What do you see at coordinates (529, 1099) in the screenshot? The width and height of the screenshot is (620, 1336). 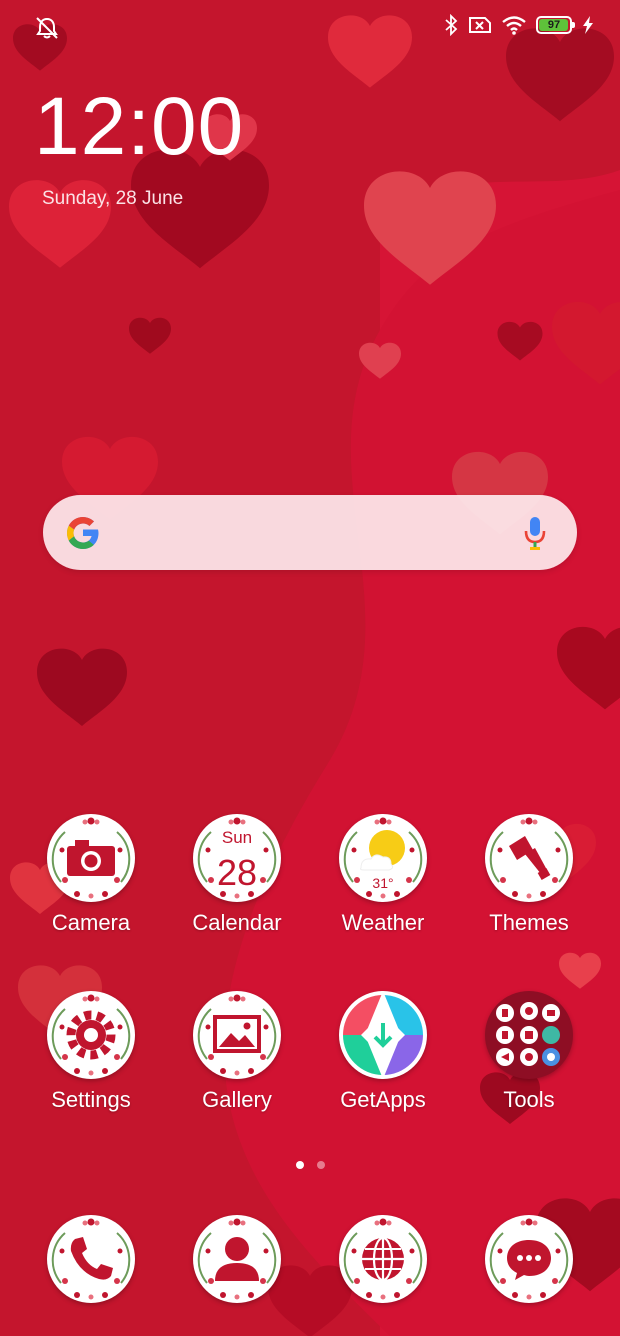 I see `app-label: Tools` at bounding box center [529, 1099].